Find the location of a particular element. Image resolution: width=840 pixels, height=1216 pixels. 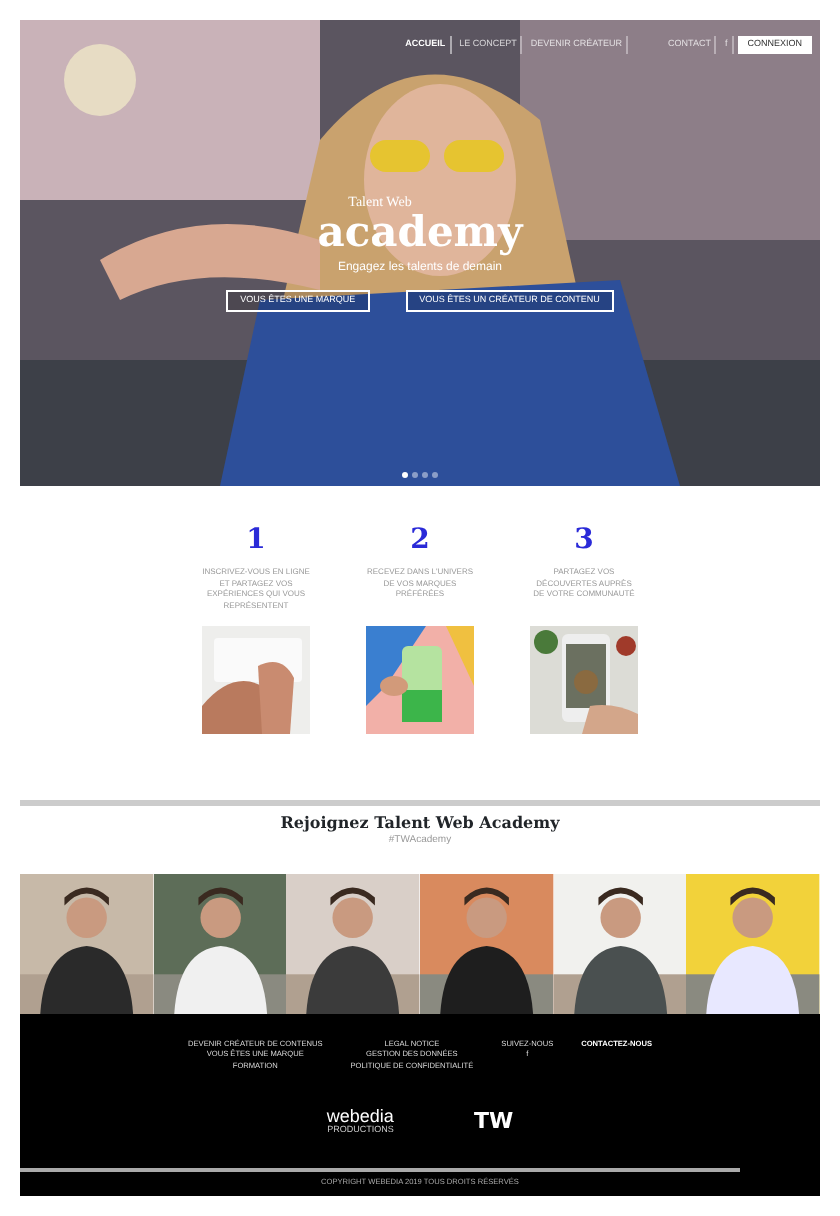

join-heading: Rejoignez Talent Web Academy is located at coordinates (420, 822).